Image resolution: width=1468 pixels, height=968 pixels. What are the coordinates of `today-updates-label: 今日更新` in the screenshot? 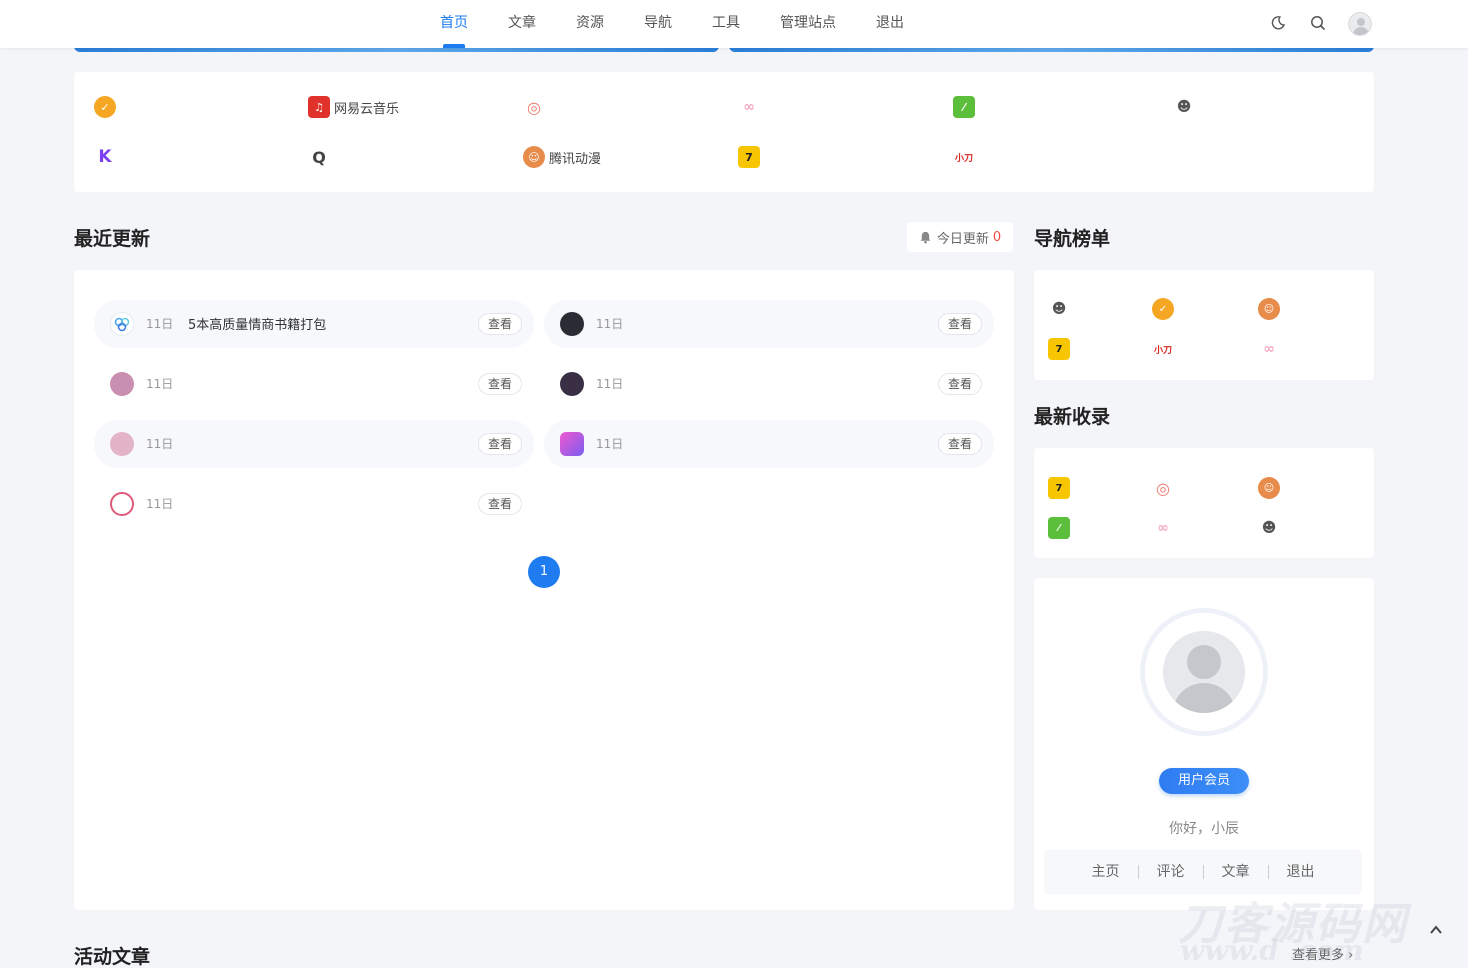 It's located at (962, 239).